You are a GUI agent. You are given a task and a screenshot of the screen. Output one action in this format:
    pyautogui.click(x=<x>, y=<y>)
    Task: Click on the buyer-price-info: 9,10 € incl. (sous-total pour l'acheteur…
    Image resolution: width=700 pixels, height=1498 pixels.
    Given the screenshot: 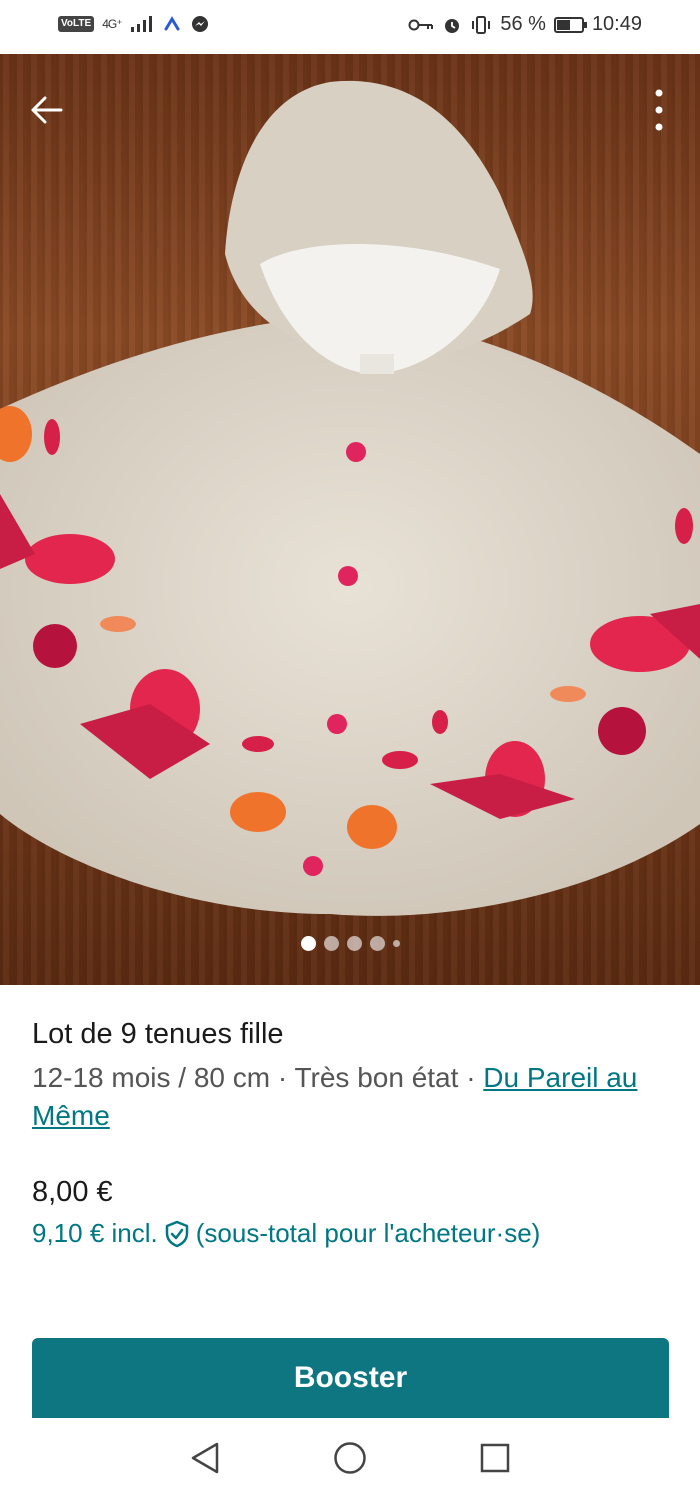 What is the action you would take?
    pyautogui.click(x=286, y=1233)
    